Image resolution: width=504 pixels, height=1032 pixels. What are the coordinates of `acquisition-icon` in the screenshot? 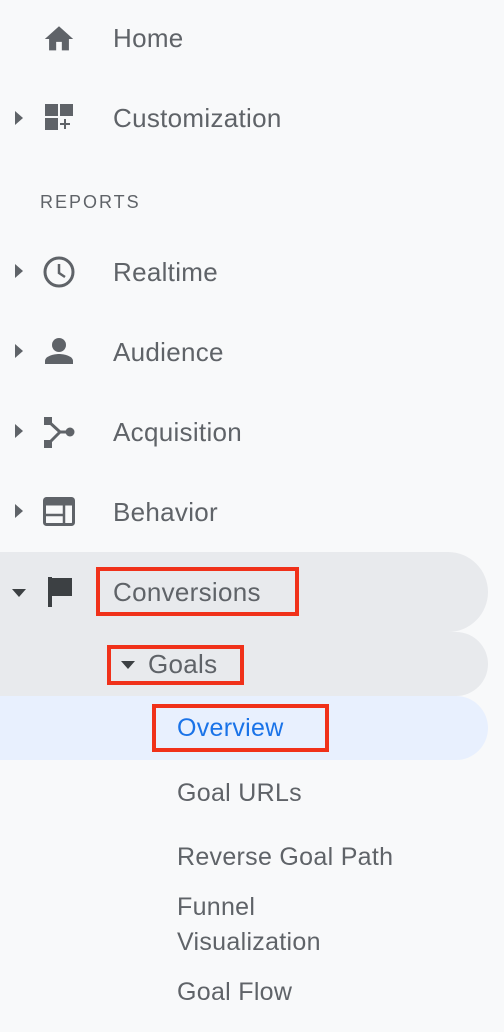 It's located at (59, 432).